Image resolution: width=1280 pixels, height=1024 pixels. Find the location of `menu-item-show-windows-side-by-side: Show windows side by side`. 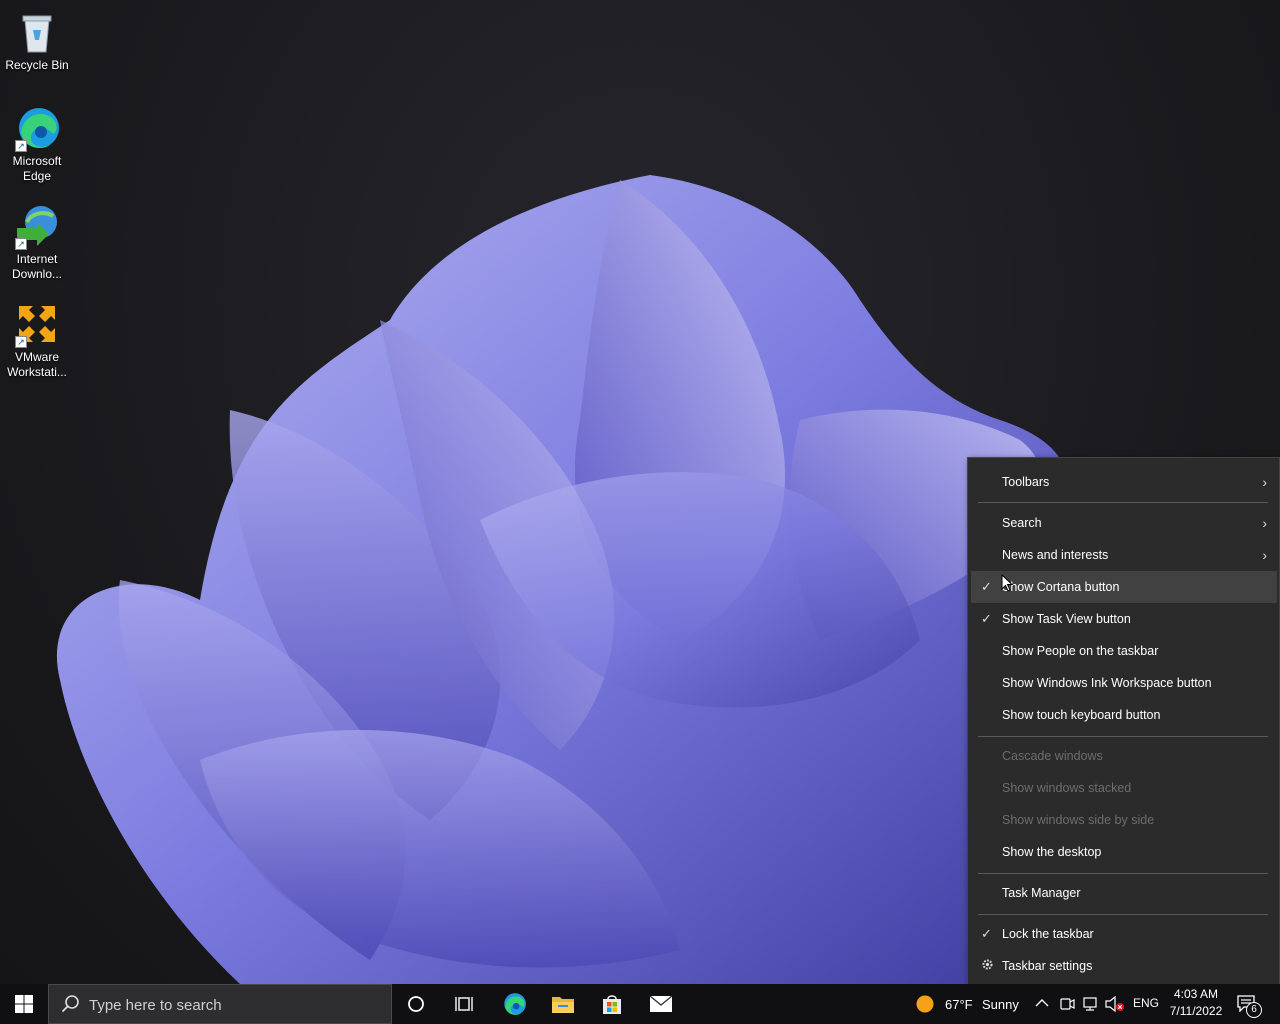

menu-item-show-windows-side-by-side: Show windows side by side is located at coordinates (1124, 820).